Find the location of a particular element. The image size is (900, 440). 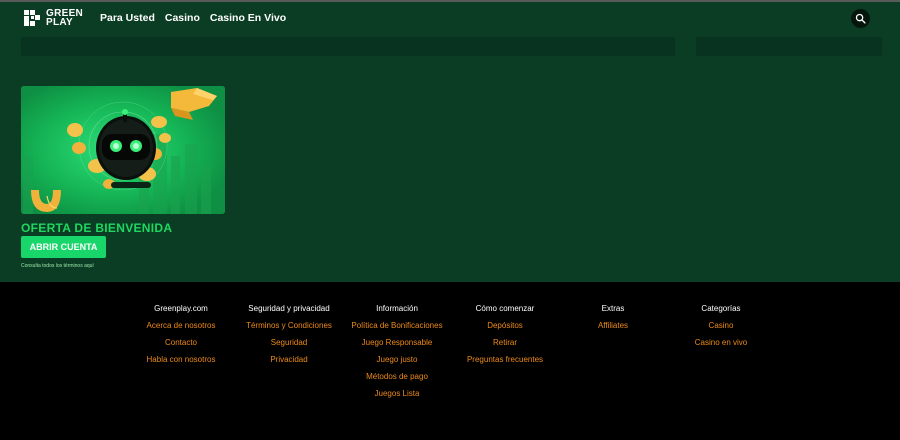

footer-link-terminos: Términos y Condiciones is located at coordinates (289, 329).